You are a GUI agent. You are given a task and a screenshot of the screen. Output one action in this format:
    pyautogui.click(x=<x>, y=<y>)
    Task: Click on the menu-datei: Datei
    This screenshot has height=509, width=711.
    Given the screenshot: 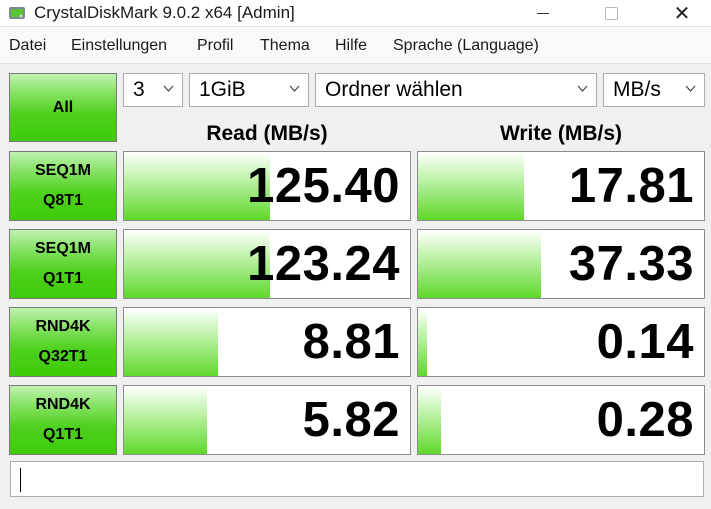 What is the action you would take?
    pyautogui.click(x=27, y=46)
    